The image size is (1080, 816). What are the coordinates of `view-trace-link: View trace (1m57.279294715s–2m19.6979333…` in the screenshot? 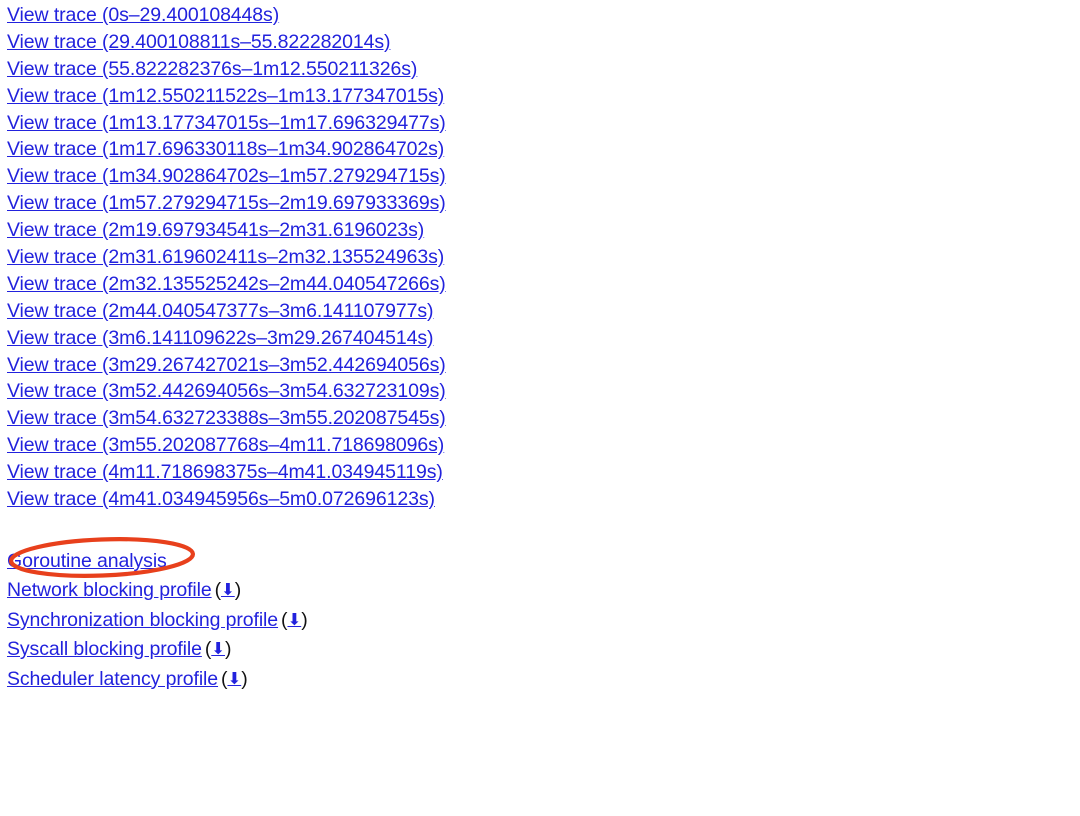 It's located at (226, 203).